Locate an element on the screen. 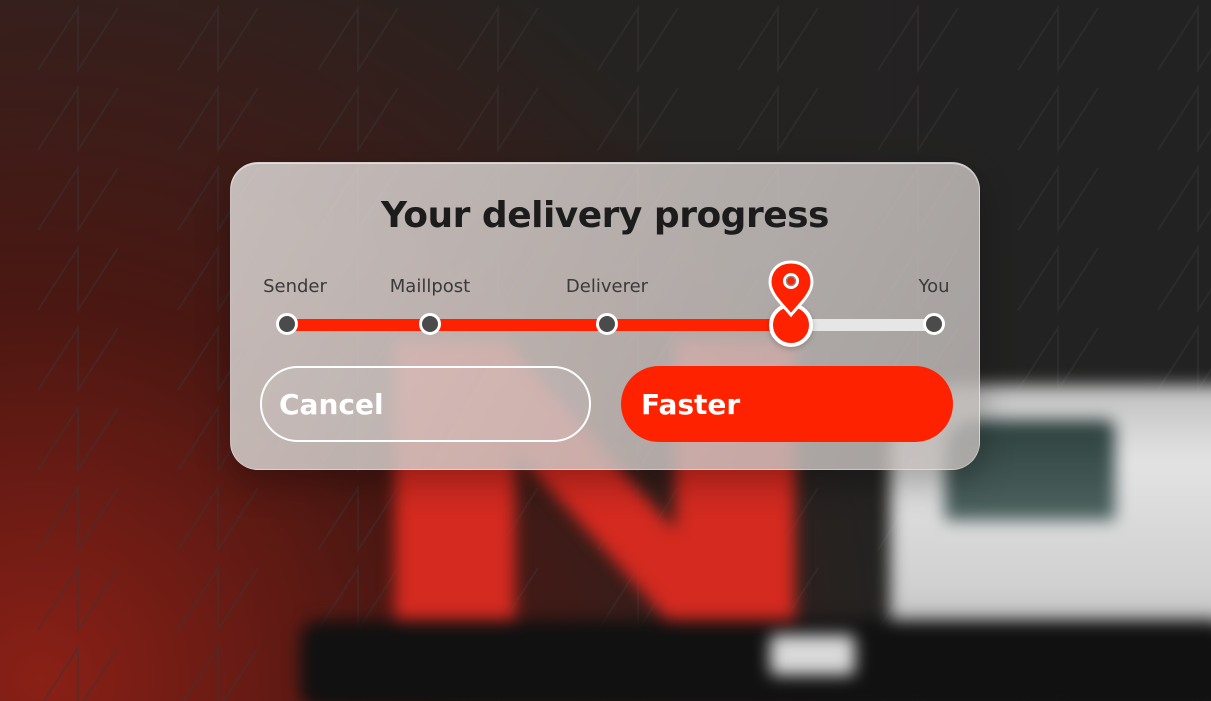 Image resolution: width=1211 pixels, height=701 pixels. step-label-you: You is located at coordinates (934, 286).